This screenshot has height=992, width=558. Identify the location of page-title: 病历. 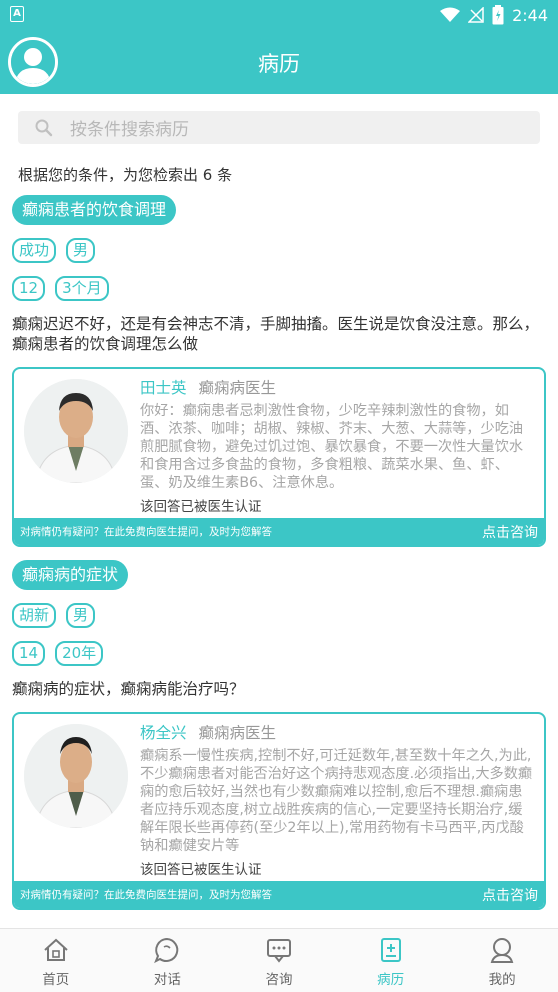
(279, 64).